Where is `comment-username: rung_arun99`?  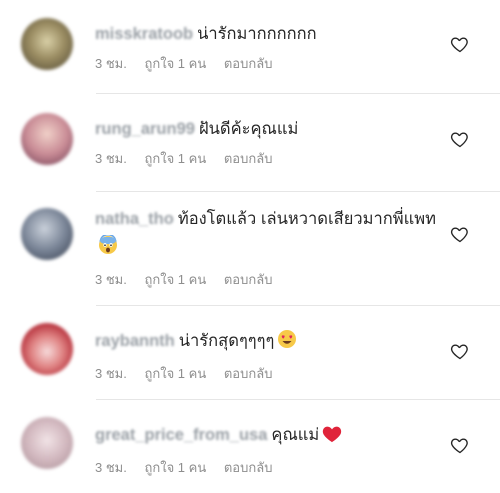 comment-username: rung_arun99 is located at coordinates (145, 129).